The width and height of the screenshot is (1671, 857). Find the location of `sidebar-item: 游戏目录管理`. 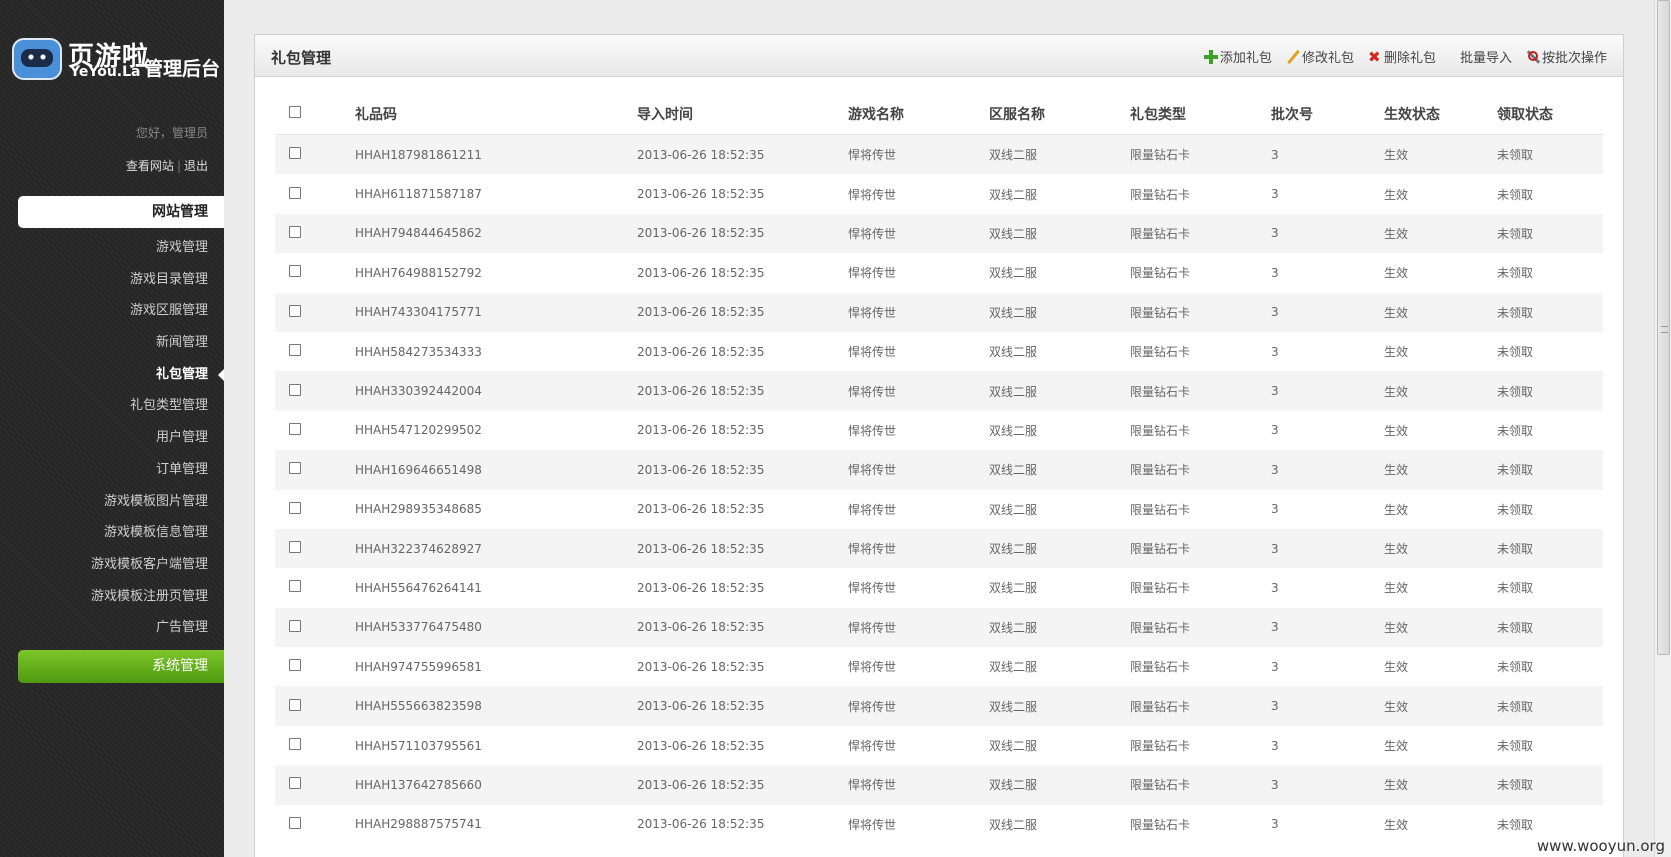

sidebar-item: 游戏目录管理 is located at coordinates (112, 280).